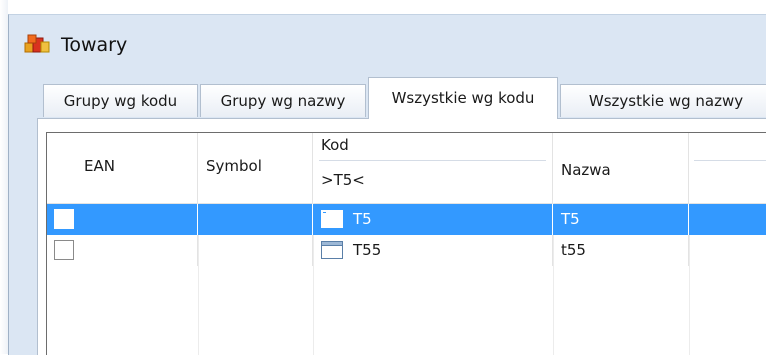 Image resolution: width=766 pixels, height=355 pixels. Describe the element at coordinates (621, 250) in the screenshot. I see `nazwa-cell: t55` at that location.